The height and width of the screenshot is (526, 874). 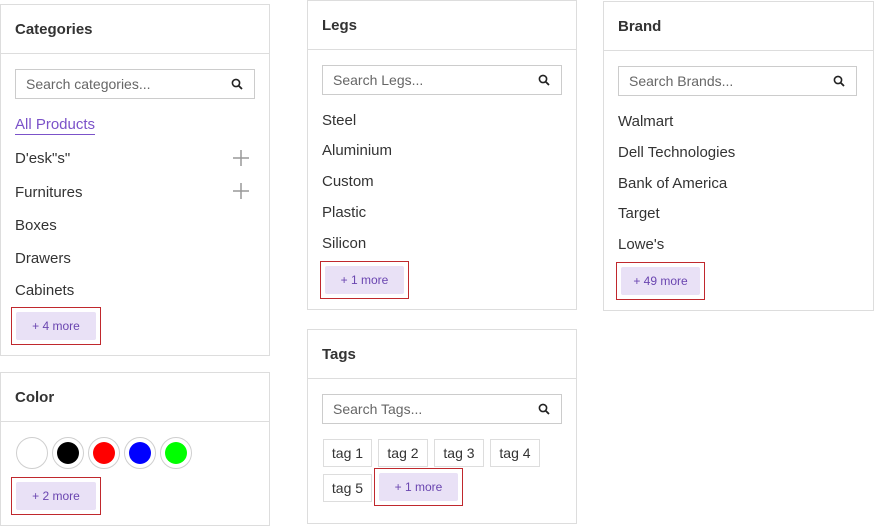 I want to click on legs-more-button: + 1 more, so click(x=364, y=280).